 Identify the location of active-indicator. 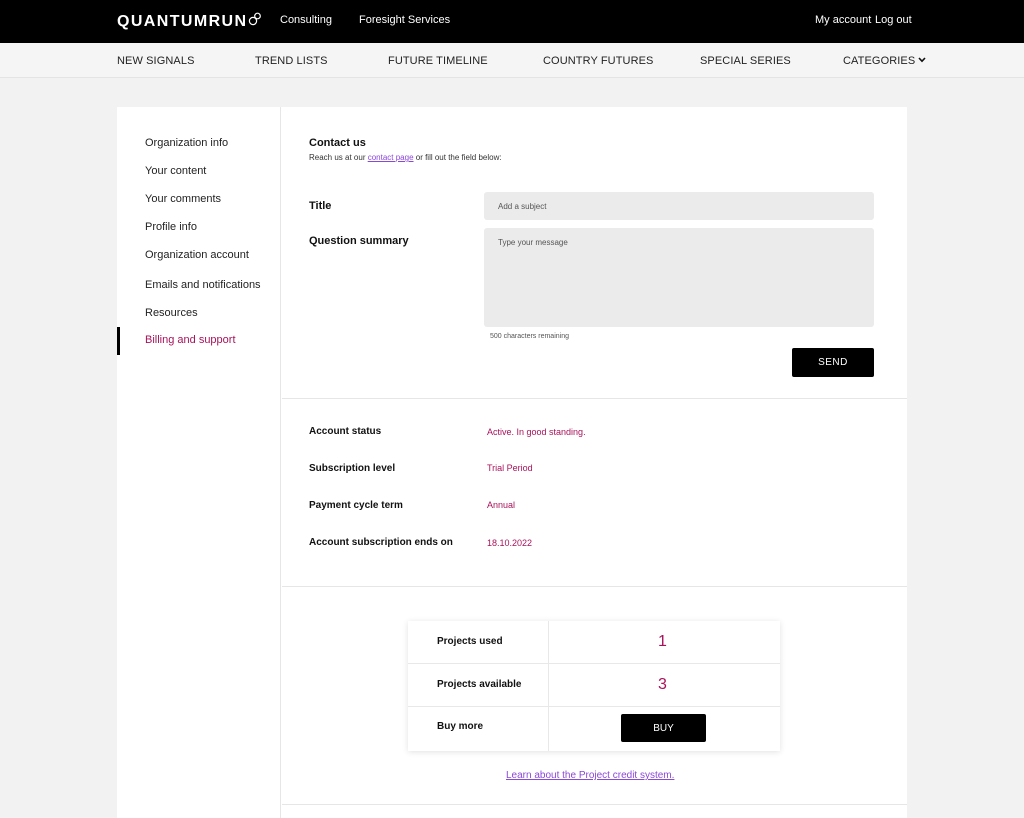
(118, 341).